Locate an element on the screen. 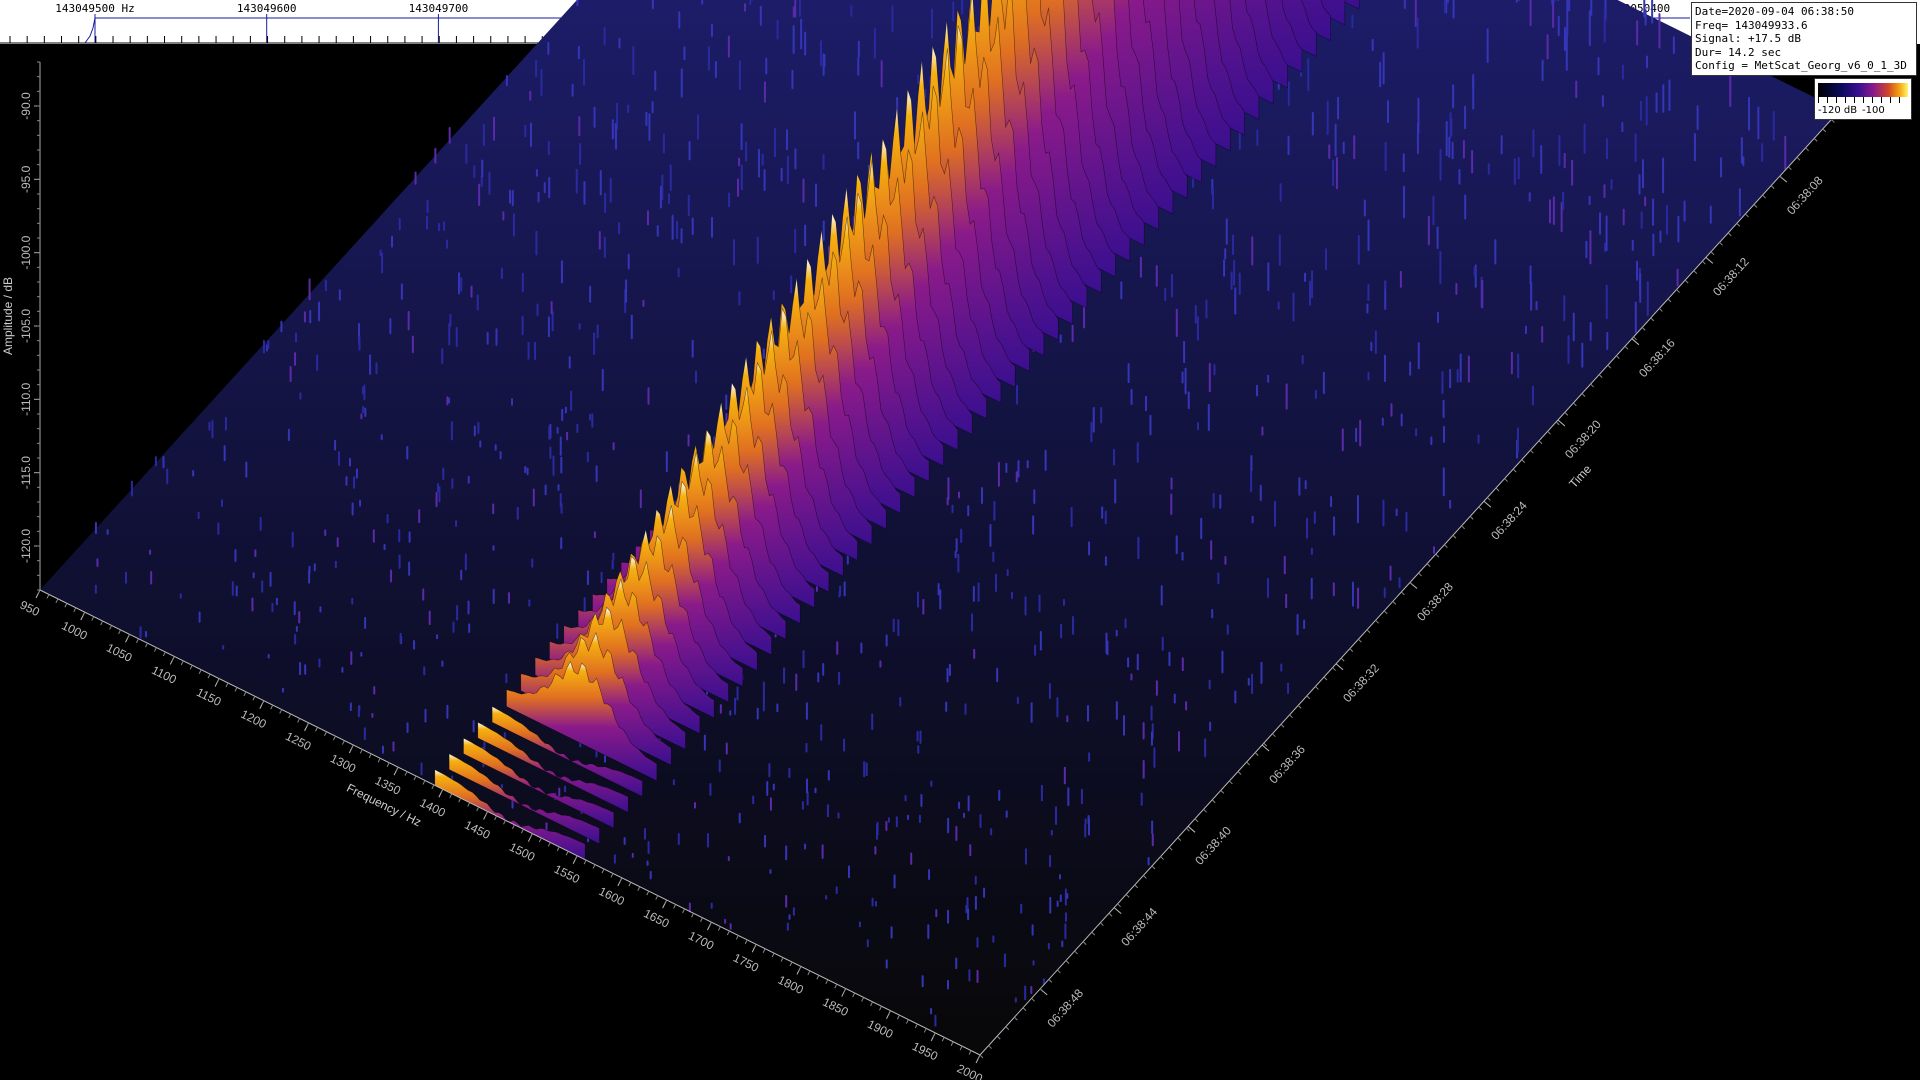 The height and width of the screenshot is (1080, 1920). time-tick-label: 06:38:44 is located at coordinates (1139, 927).